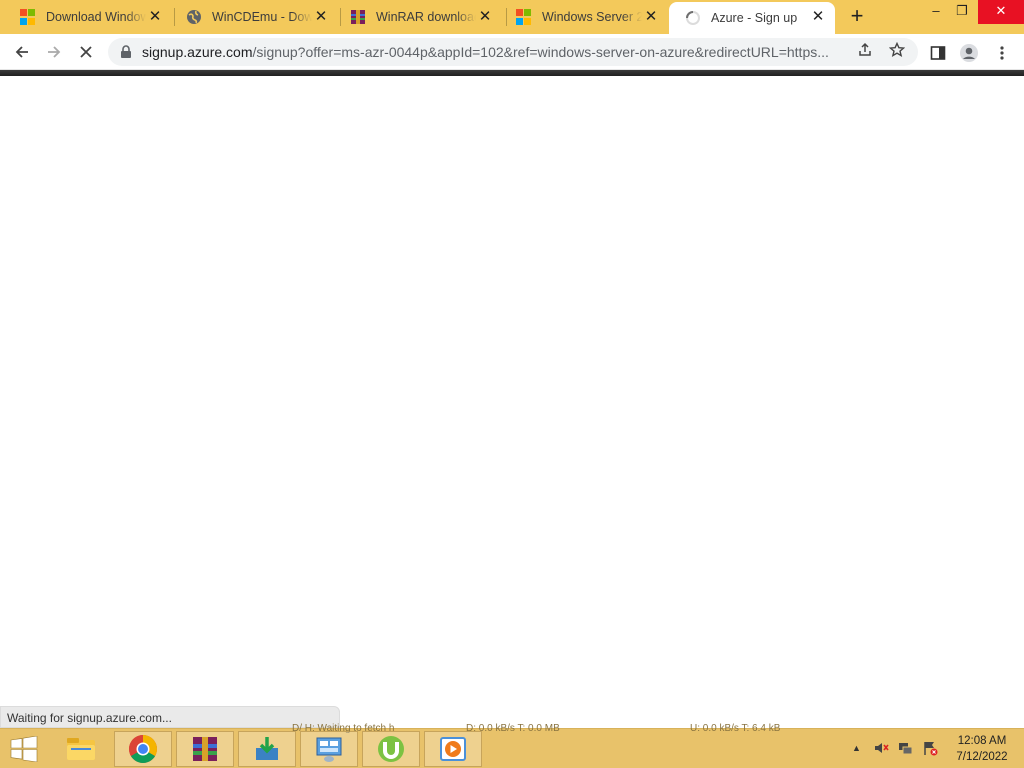 This screenshot has height=768, width=1024. Describe the element at coordinates (930, 749) in the screenshot. I see `action-center-flag-icon` at that location.